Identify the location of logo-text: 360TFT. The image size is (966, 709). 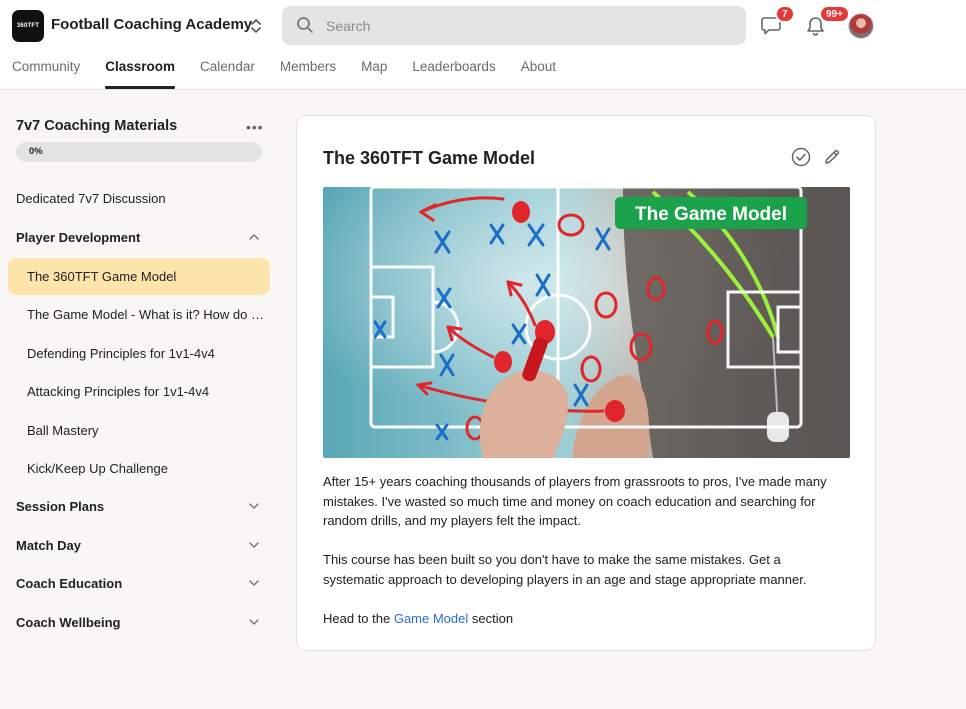
(28, 26).